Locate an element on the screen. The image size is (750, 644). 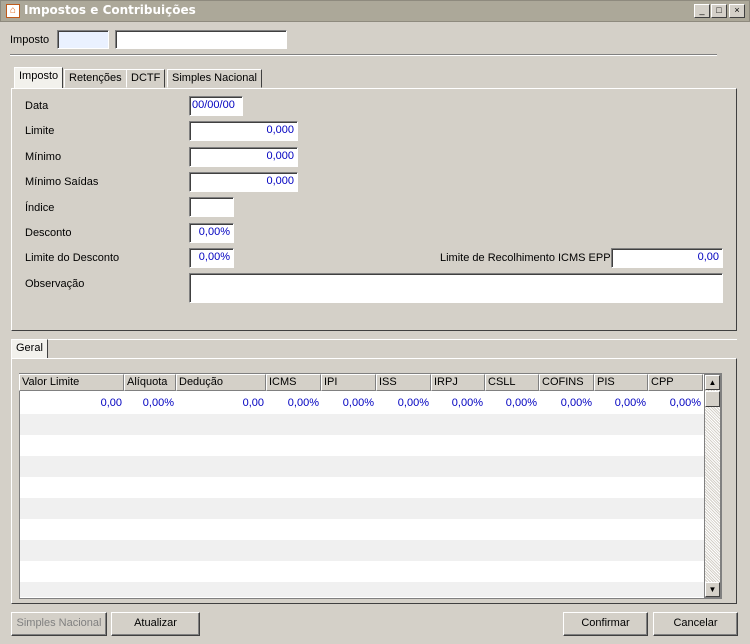
atualizar-button: Atualizar is located at coordinates (155, 624).